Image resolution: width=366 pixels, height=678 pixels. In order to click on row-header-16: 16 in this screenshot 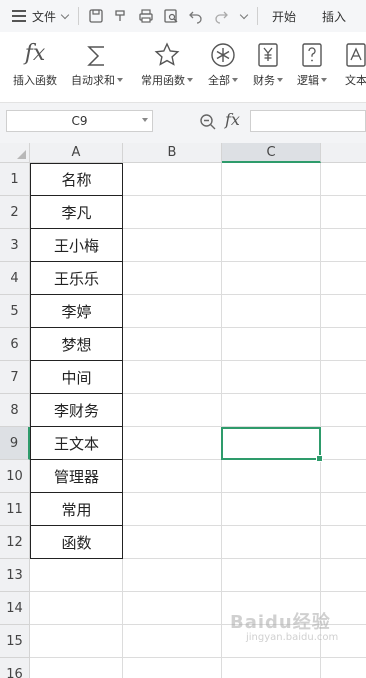, I will do `click(15, 668)`.